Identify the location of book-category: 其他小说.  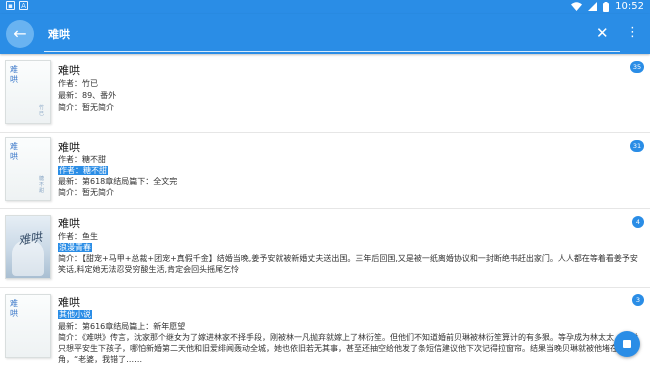
(75, 314).